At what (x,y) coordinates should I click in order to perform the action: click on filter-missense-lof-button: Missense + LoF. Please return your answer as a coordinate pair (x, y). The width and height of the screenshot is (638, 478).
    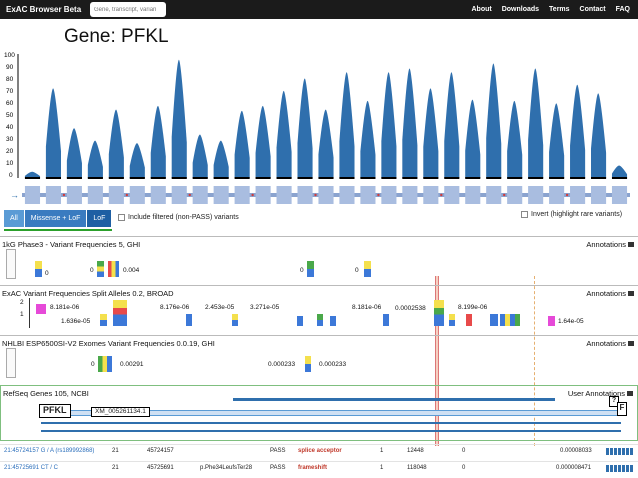
    Looking at the image, I should click on (56, 218).